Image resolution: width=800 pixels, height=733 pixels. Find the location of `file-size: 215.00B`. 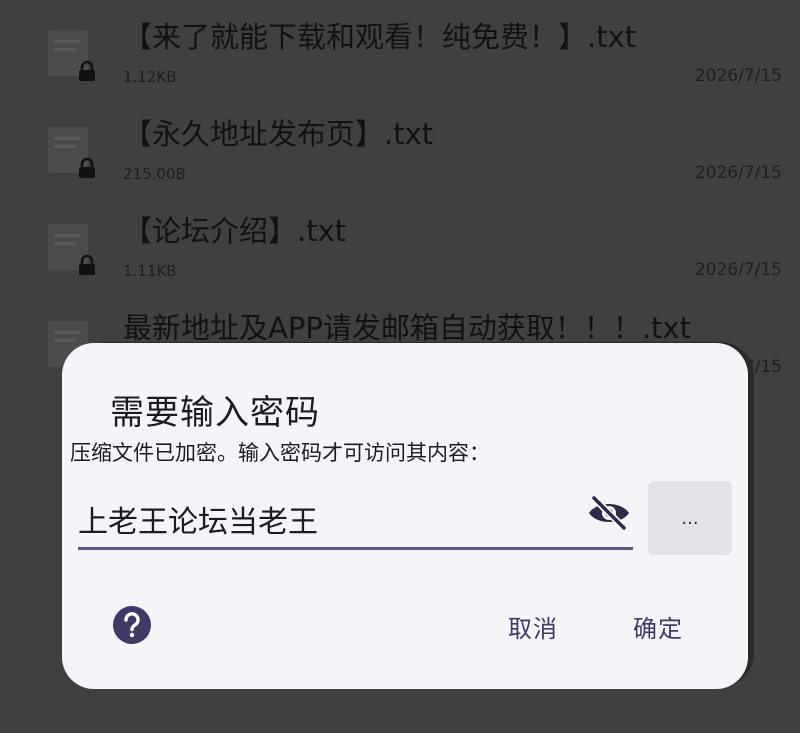

file-size: 215.00B is located at coordinates (154, 174).